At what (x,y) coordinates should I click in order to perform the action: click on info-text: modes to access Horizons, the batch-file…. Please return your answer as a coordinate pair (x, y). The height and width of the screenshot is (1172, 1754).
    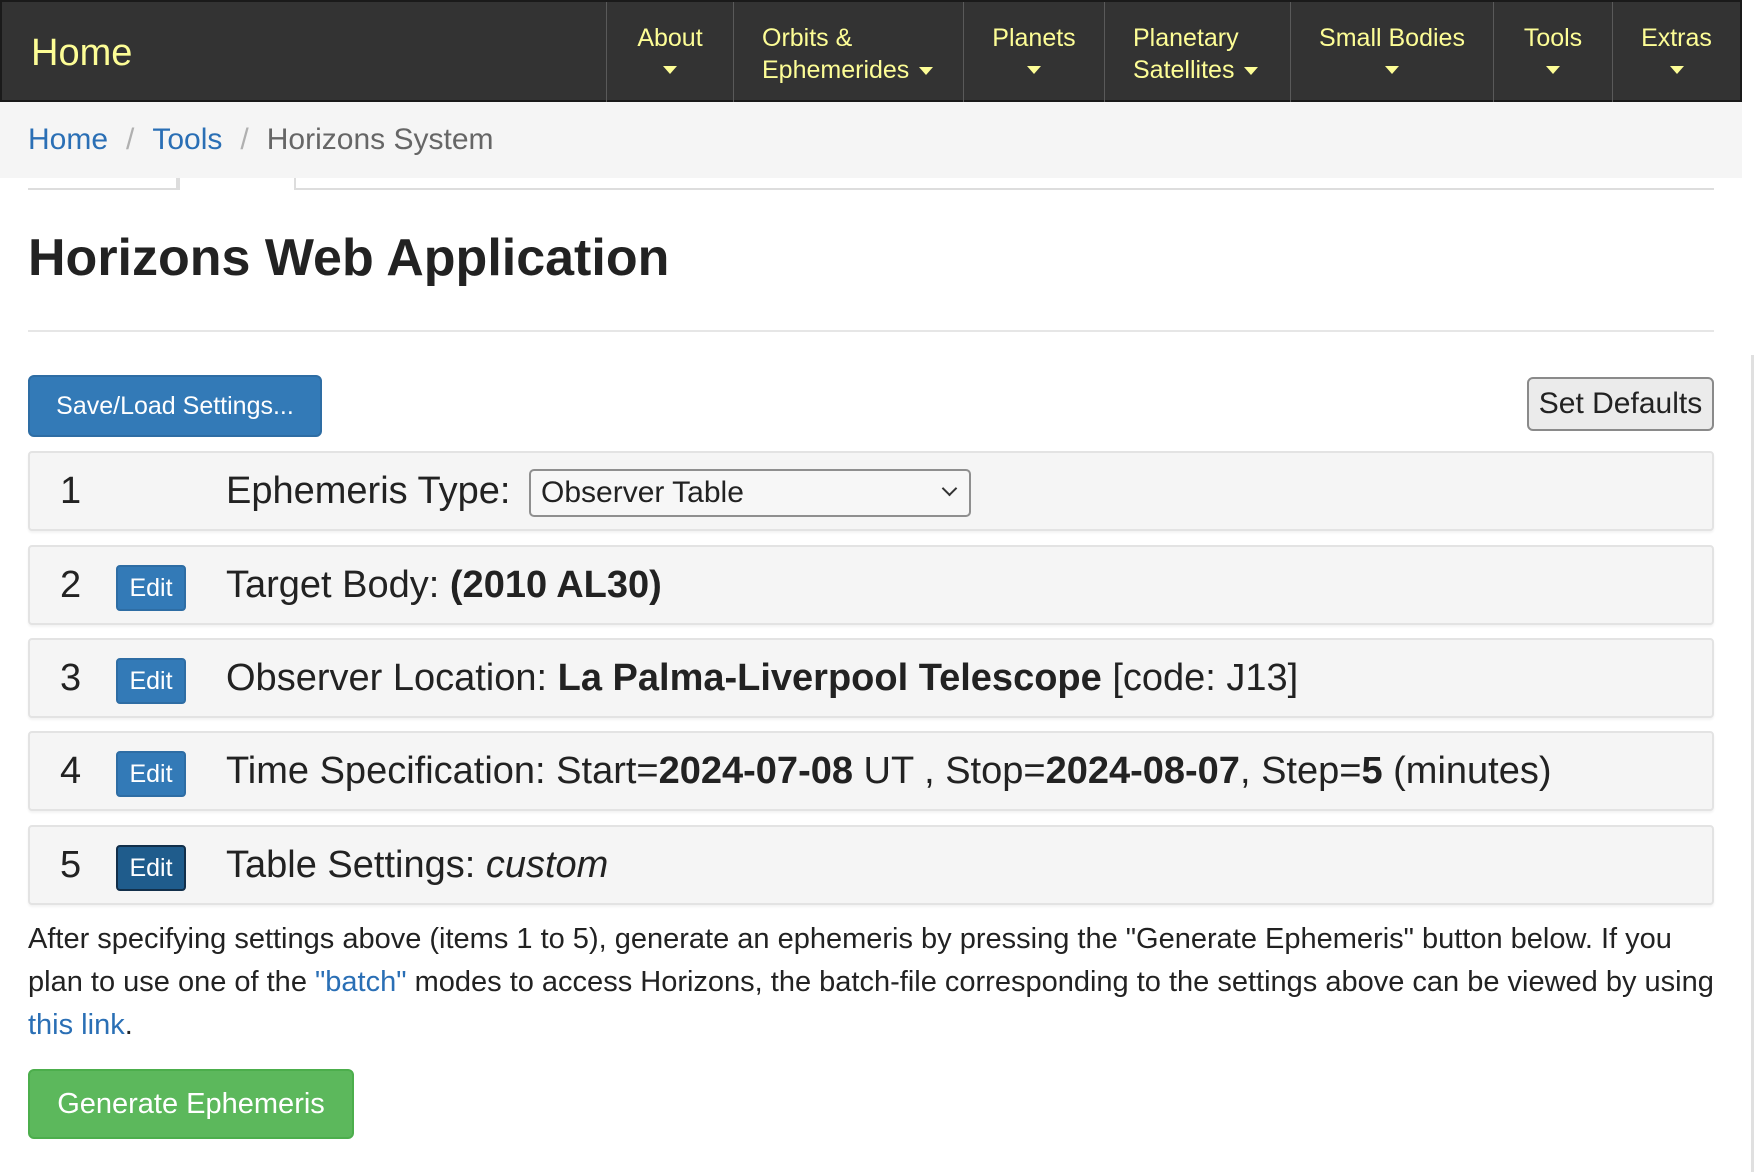
    Looking at the image, I should click on (1060, 982).